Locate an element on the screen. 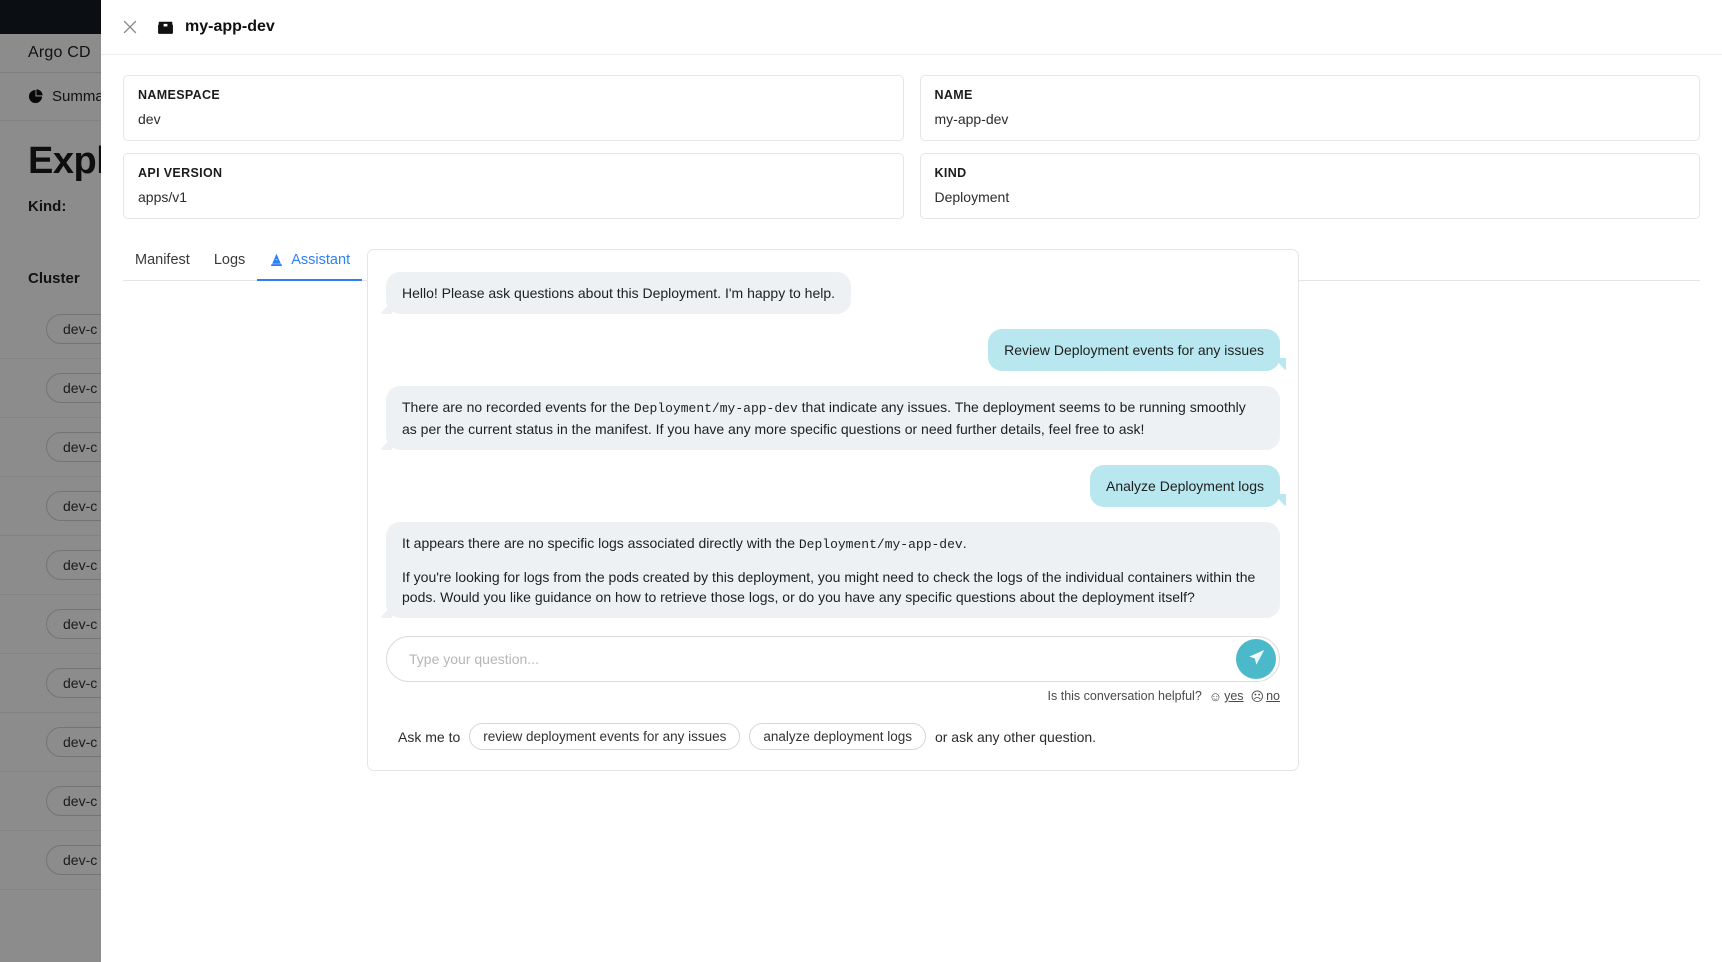 The image size is (1722, 962). chat-input-row is located at coordinates (833, 659).